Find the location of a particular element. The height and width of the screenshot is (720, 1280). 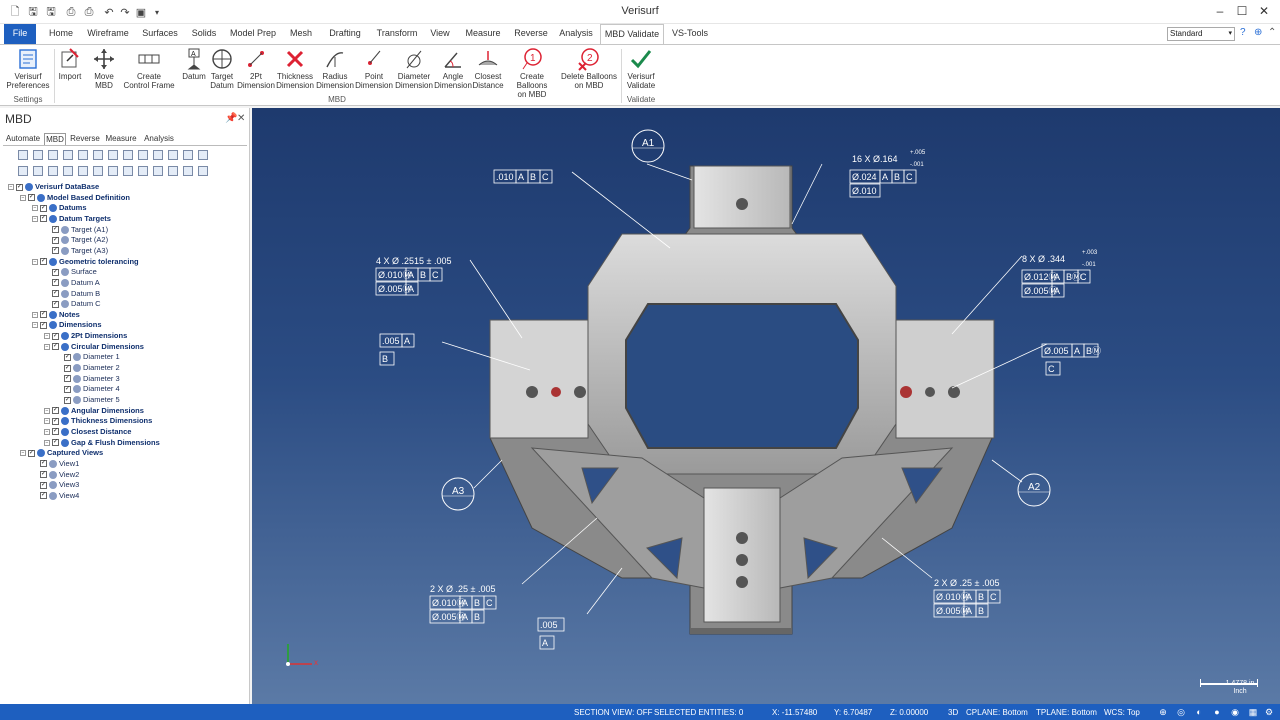

perpendicularity-fcf: A is located at coordinates (407, 341).